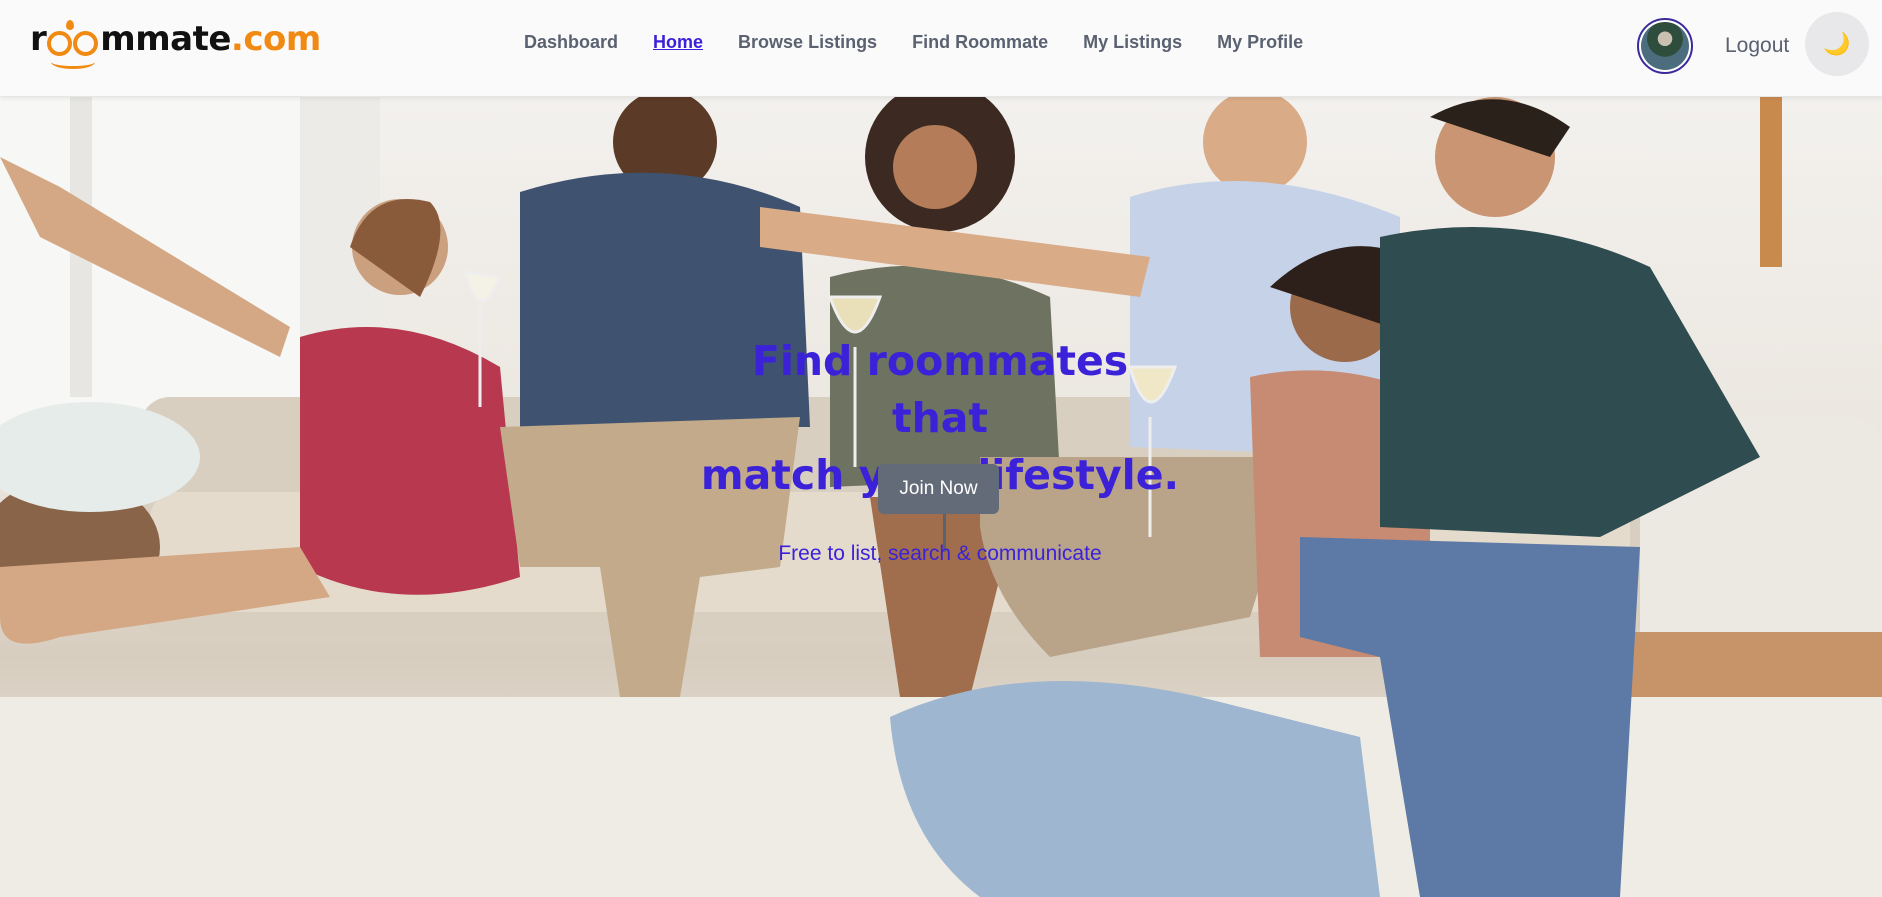 Image resolution: width=1882 pixels, height=897 pixels. Describe the element at coordinates (165, 39) in the screenshot. I see `logo-text-mmate: mmate` at that location.